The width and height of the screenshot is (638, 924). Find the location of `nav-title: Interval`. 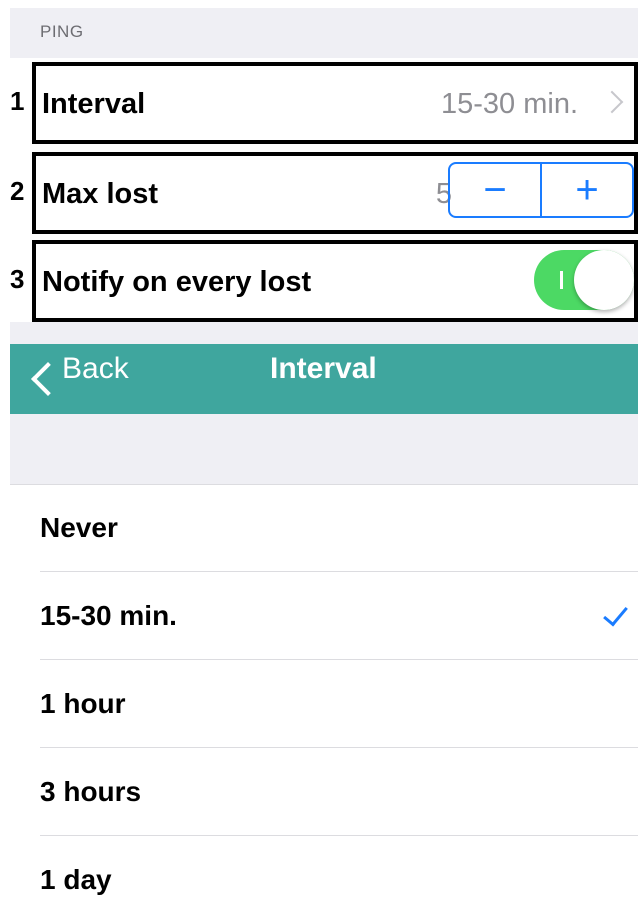

nav-title: Interval is located at coordinates (323, 368).